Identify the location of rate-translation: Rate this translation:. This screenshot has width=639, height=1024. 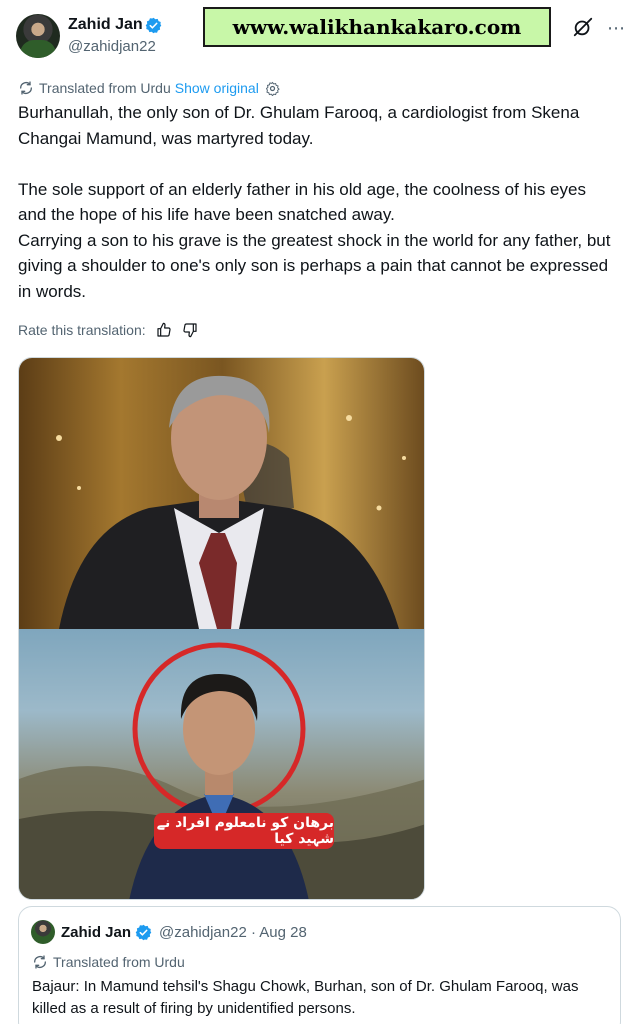
(108, 330).